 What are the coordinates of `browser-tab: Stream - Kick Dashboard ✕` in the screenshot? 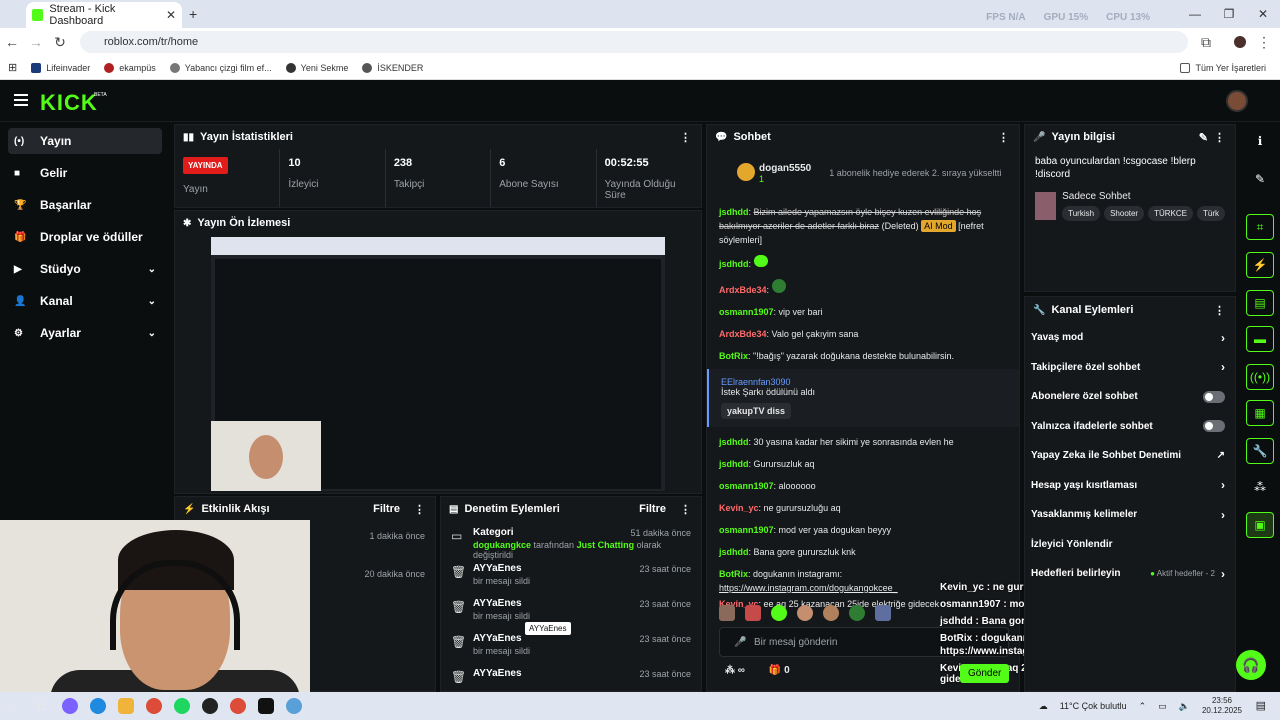 It's located at (104, 15).